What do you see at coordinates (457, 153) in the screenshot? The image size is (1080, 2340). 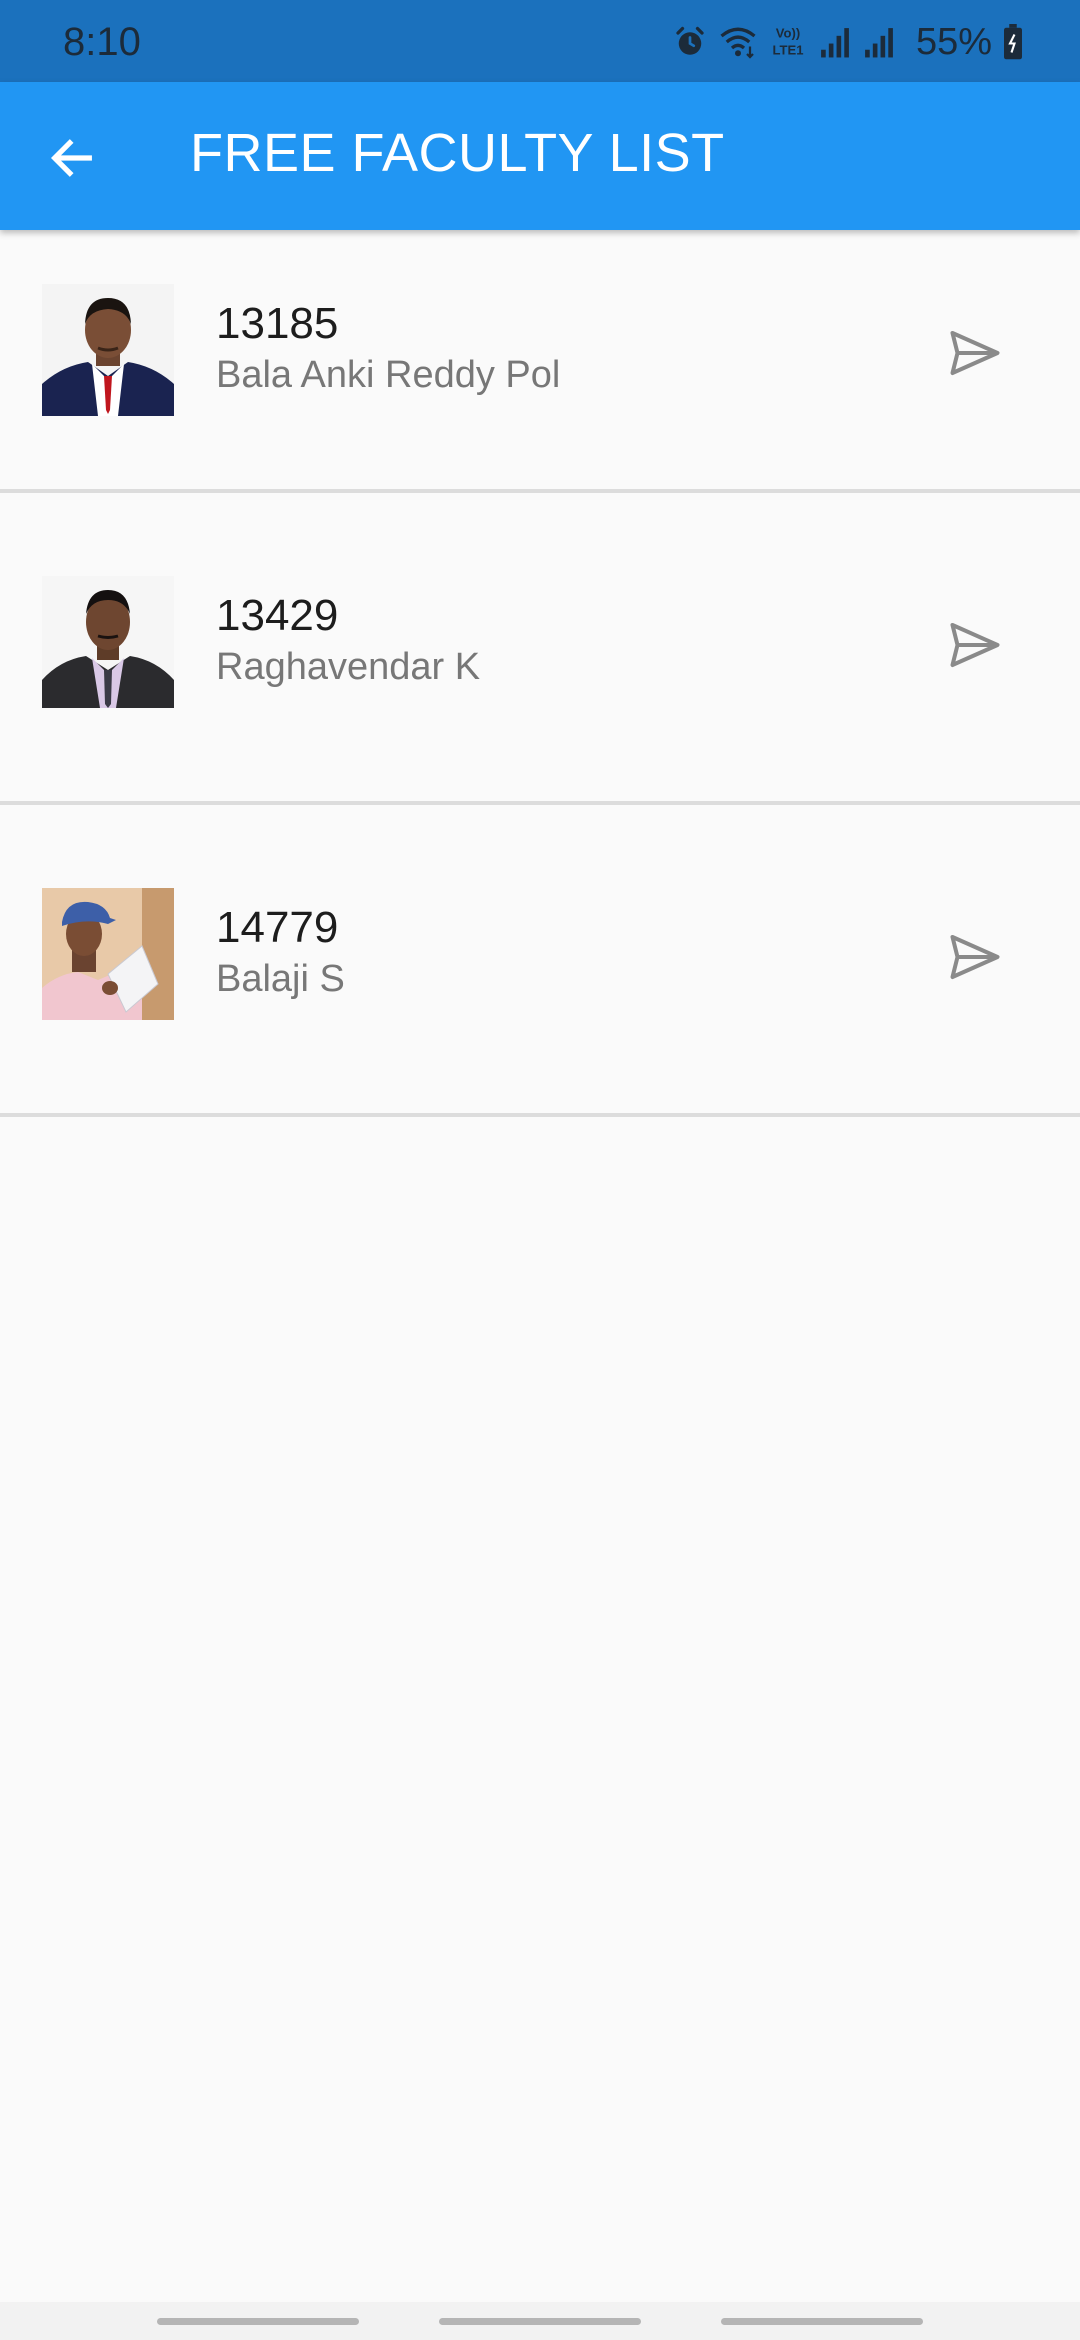 I see `page-title: FREE FACULTY LIST` at bounding box center [457, 153].